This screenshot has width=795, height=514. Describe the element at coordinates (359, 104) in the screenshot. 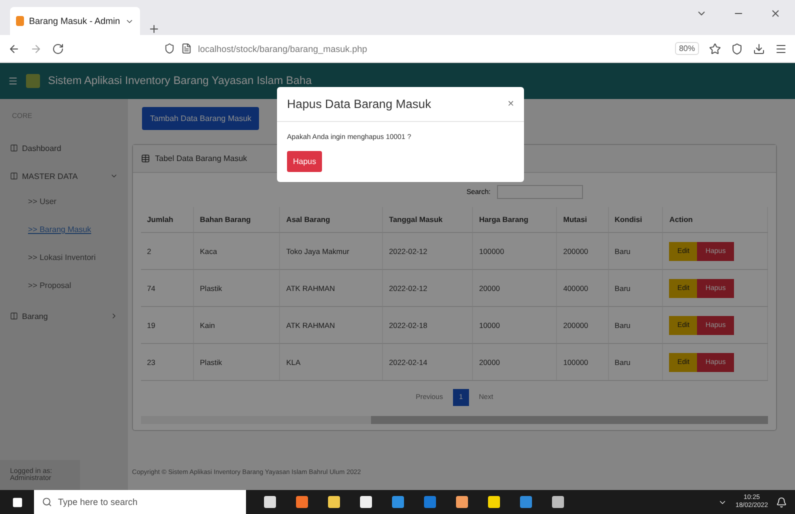

I see `dialog-title: Hapus Data Barang Masuk` at that location.